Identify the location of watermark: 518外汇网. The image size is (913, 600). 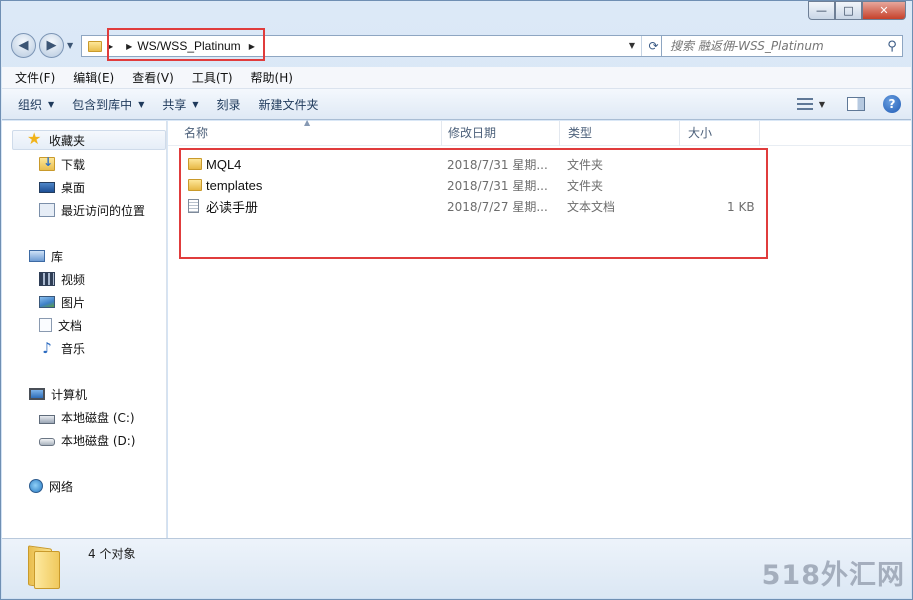
(833, 575).